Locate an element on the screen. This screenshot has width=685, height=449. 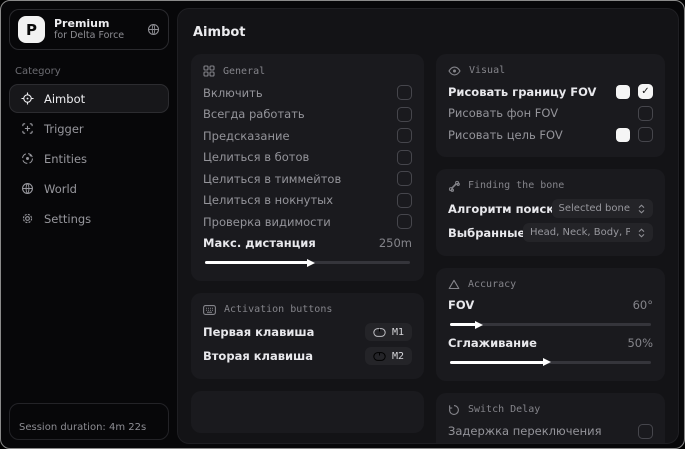
category-label: Category is located at coordinates (38, 71).